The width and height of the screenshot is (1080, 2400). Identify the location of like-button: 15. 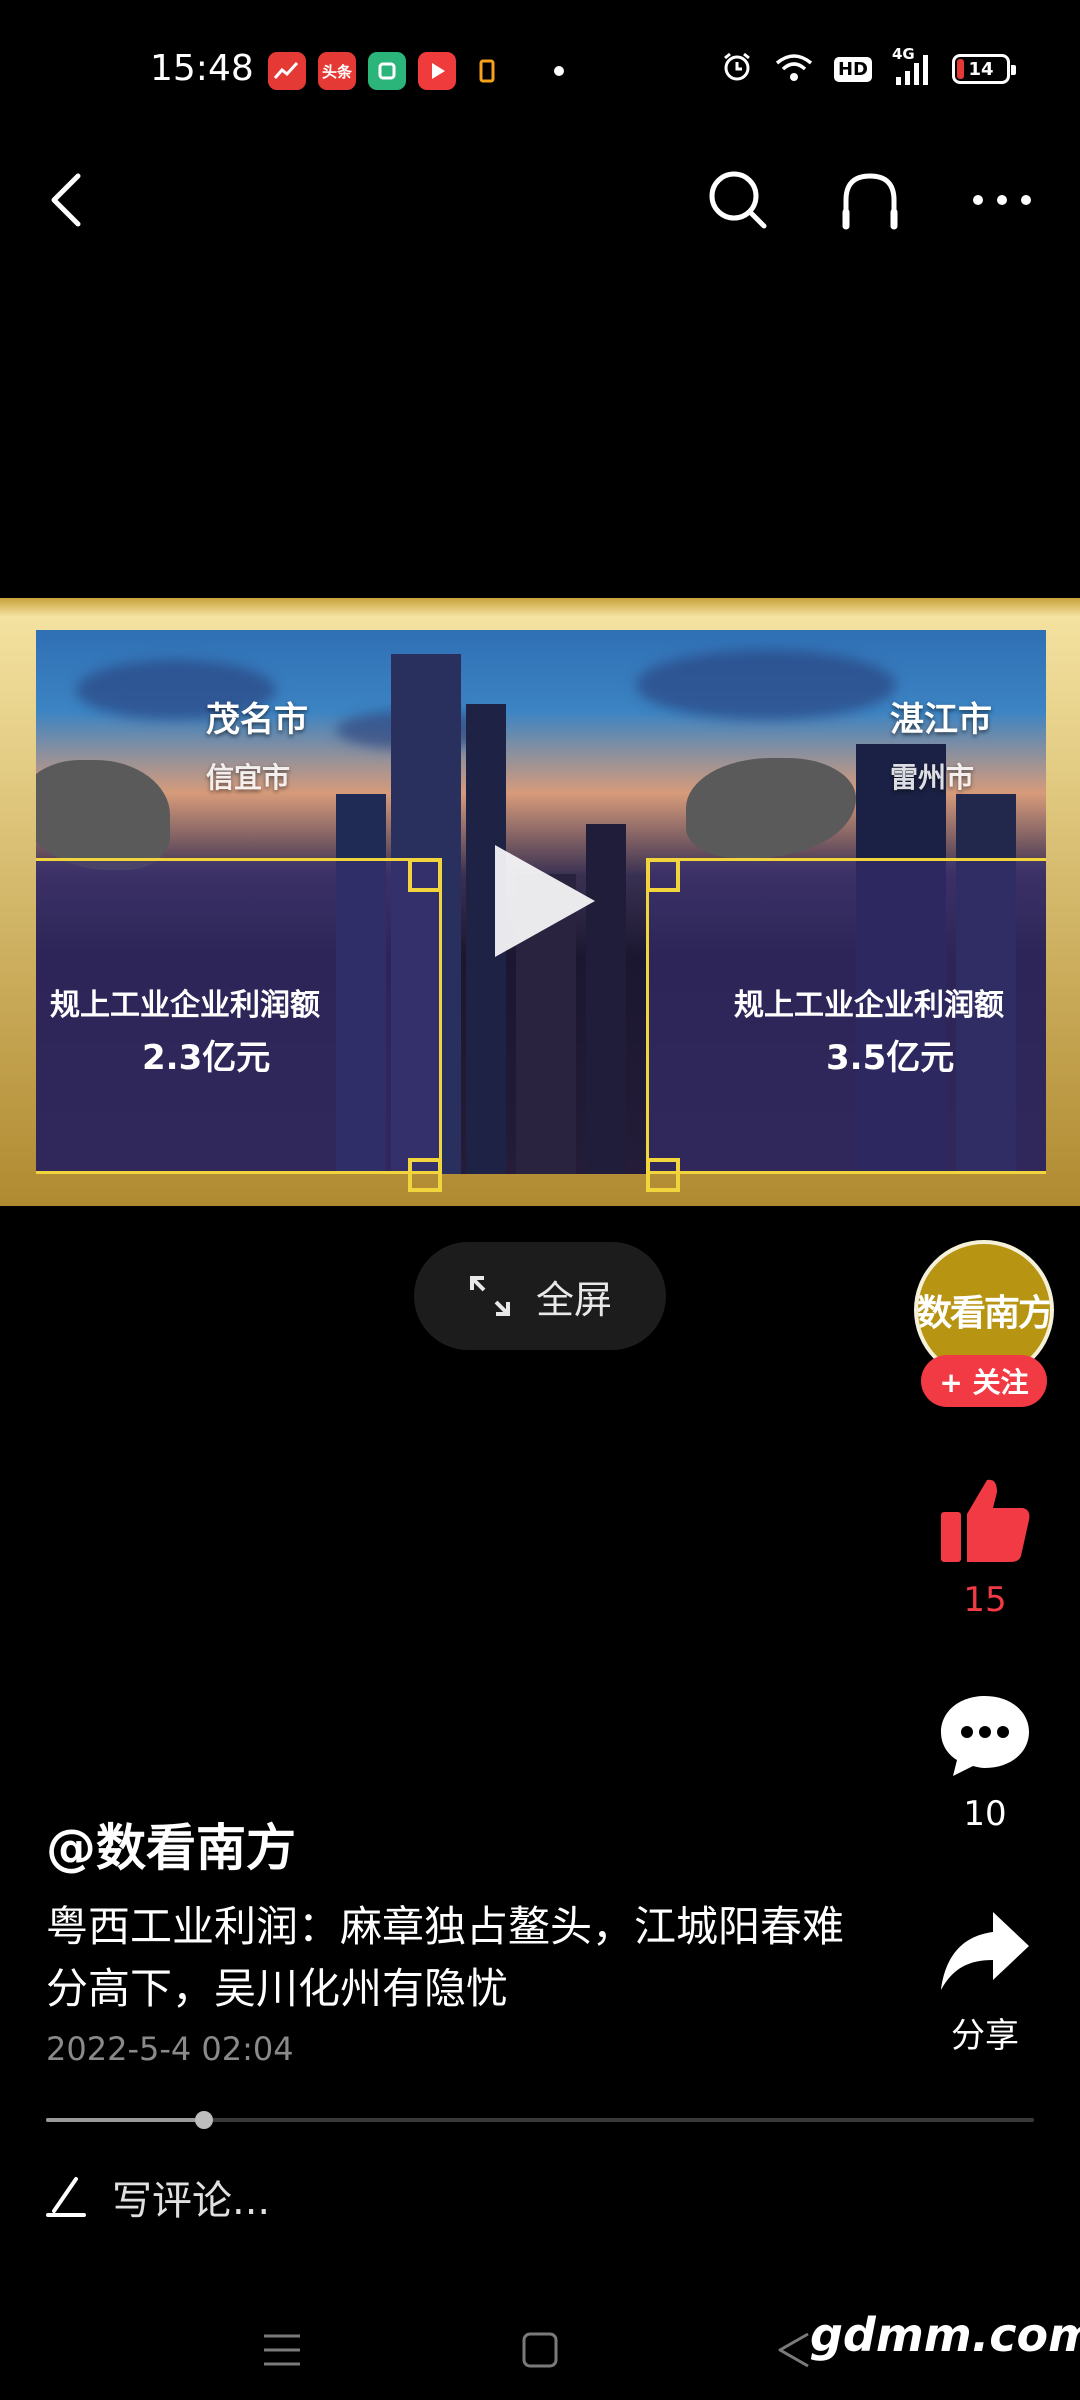
(985, 1547).